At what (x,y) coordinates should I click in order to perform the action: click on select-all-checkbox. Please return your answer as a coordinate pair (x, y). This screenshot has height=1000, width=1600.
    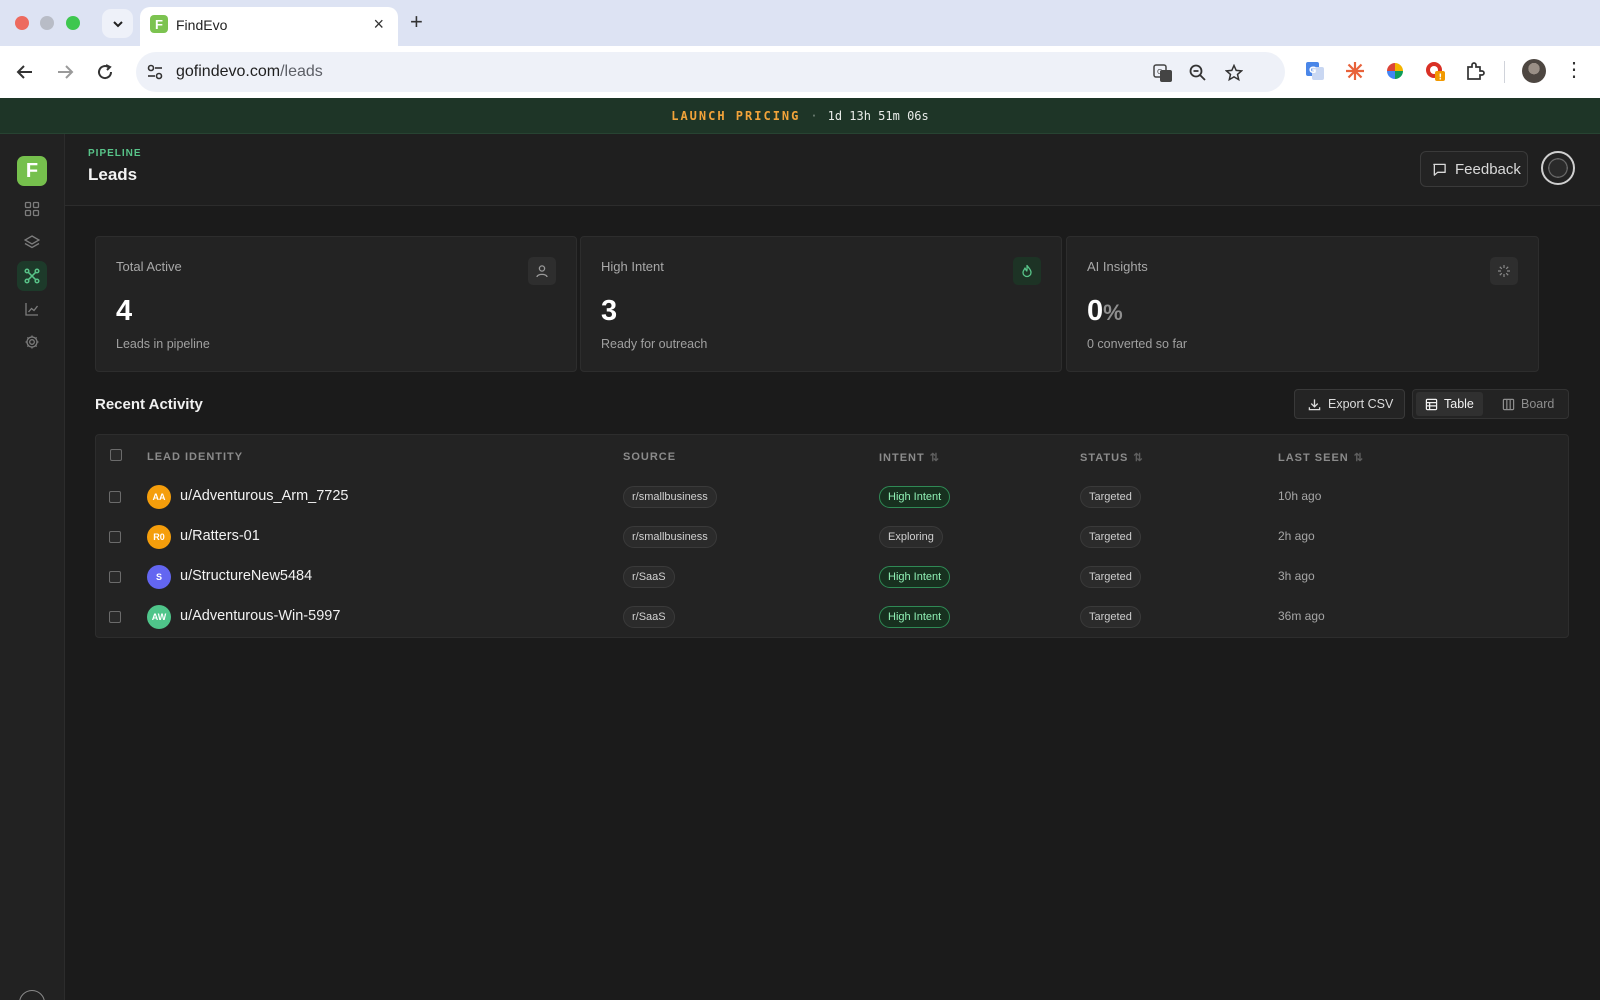
    Looking at the image, I should click on (116, 455).